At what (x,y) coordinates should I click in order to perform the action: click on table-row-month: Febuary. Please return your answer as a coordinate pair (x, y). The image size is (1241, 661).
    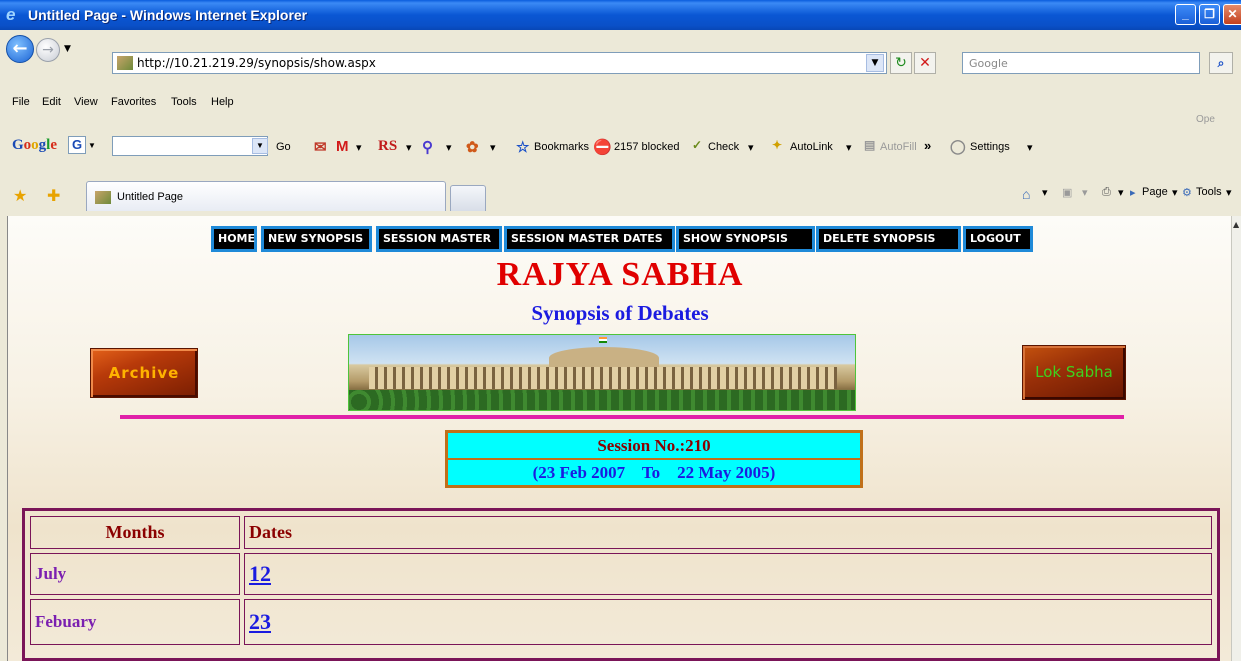
    Looking at the image, I should click on (135, 622).